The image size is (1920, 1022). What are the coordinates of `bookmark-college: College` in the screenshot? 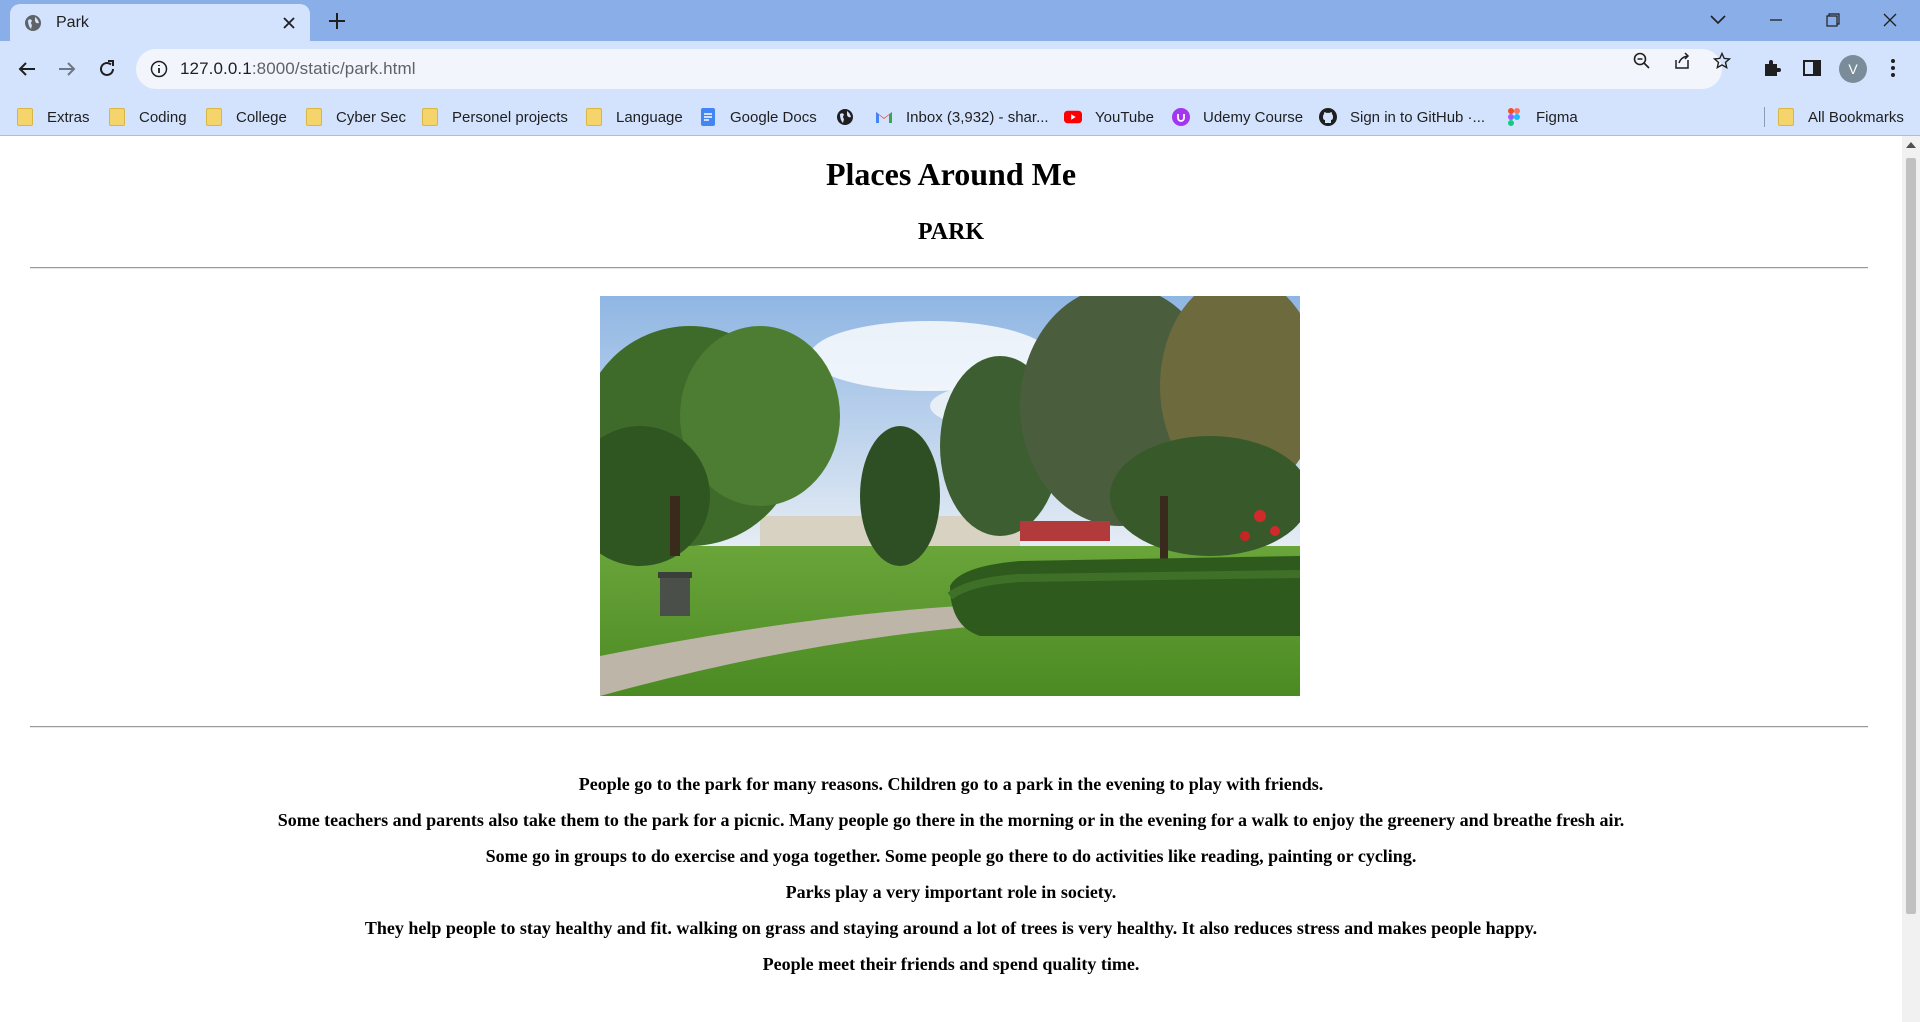 It's located at (246, 117).